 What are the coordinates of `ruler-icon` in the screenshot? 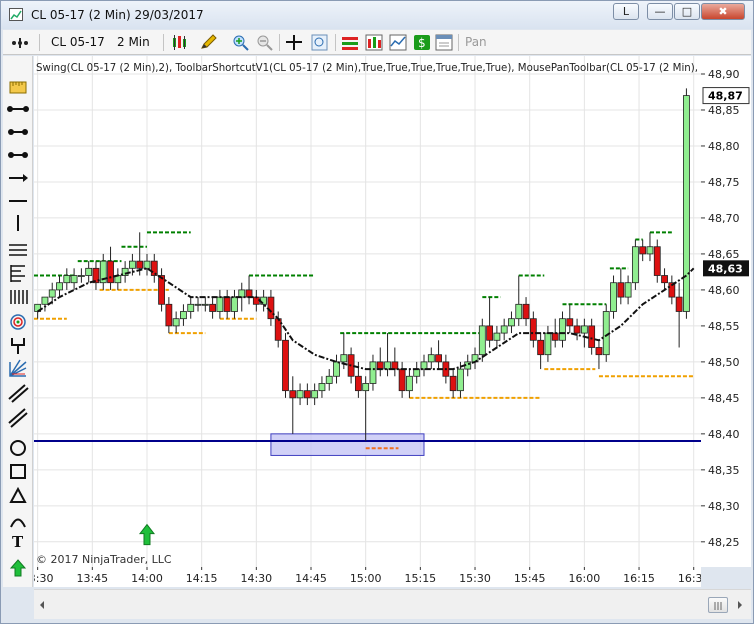 It's located at (18, 87).